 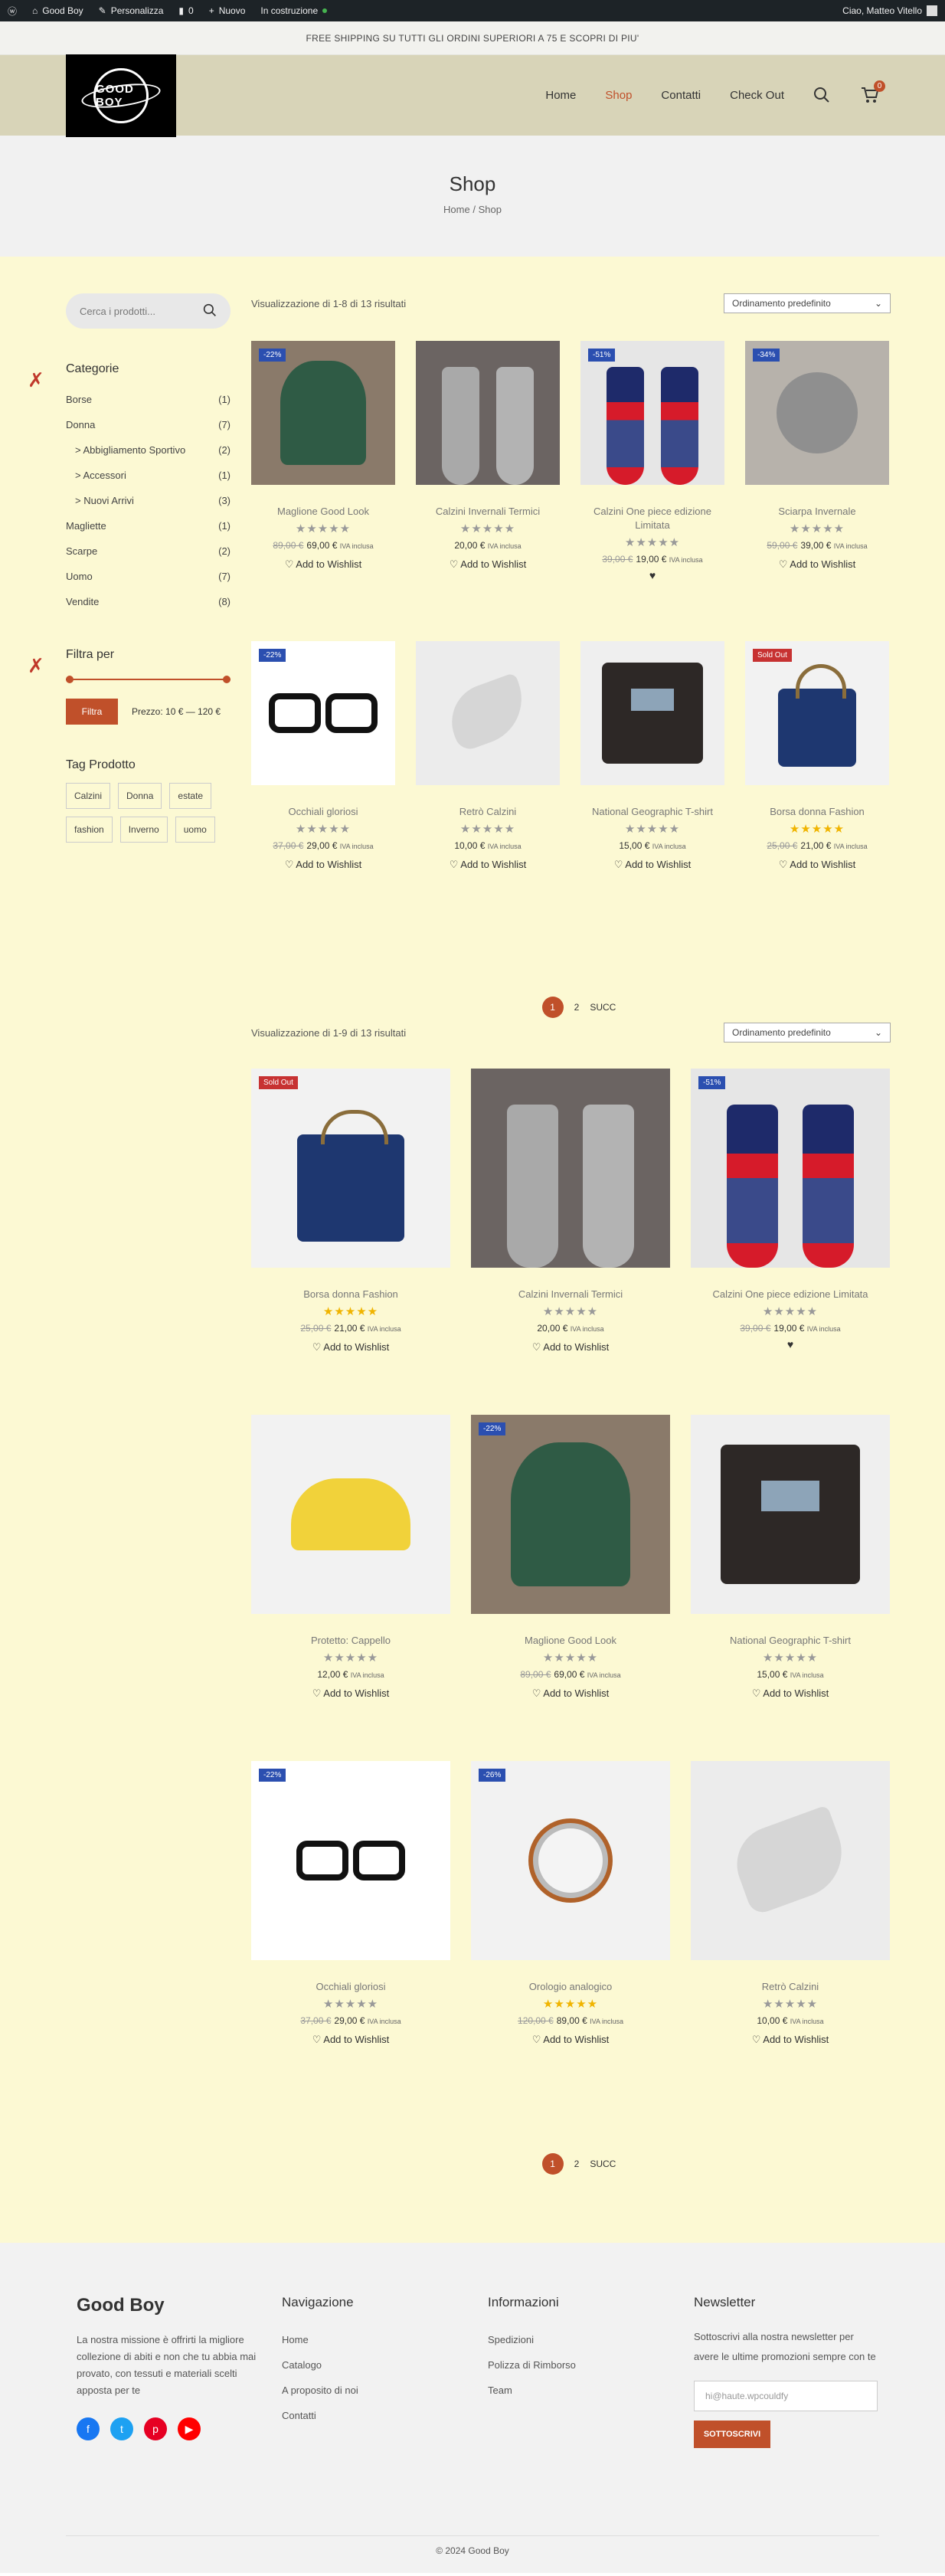 What do you see at coordinates (560, 95) in the screenshot?
I see `nav-home: Home` at bounding box center [560, 95].